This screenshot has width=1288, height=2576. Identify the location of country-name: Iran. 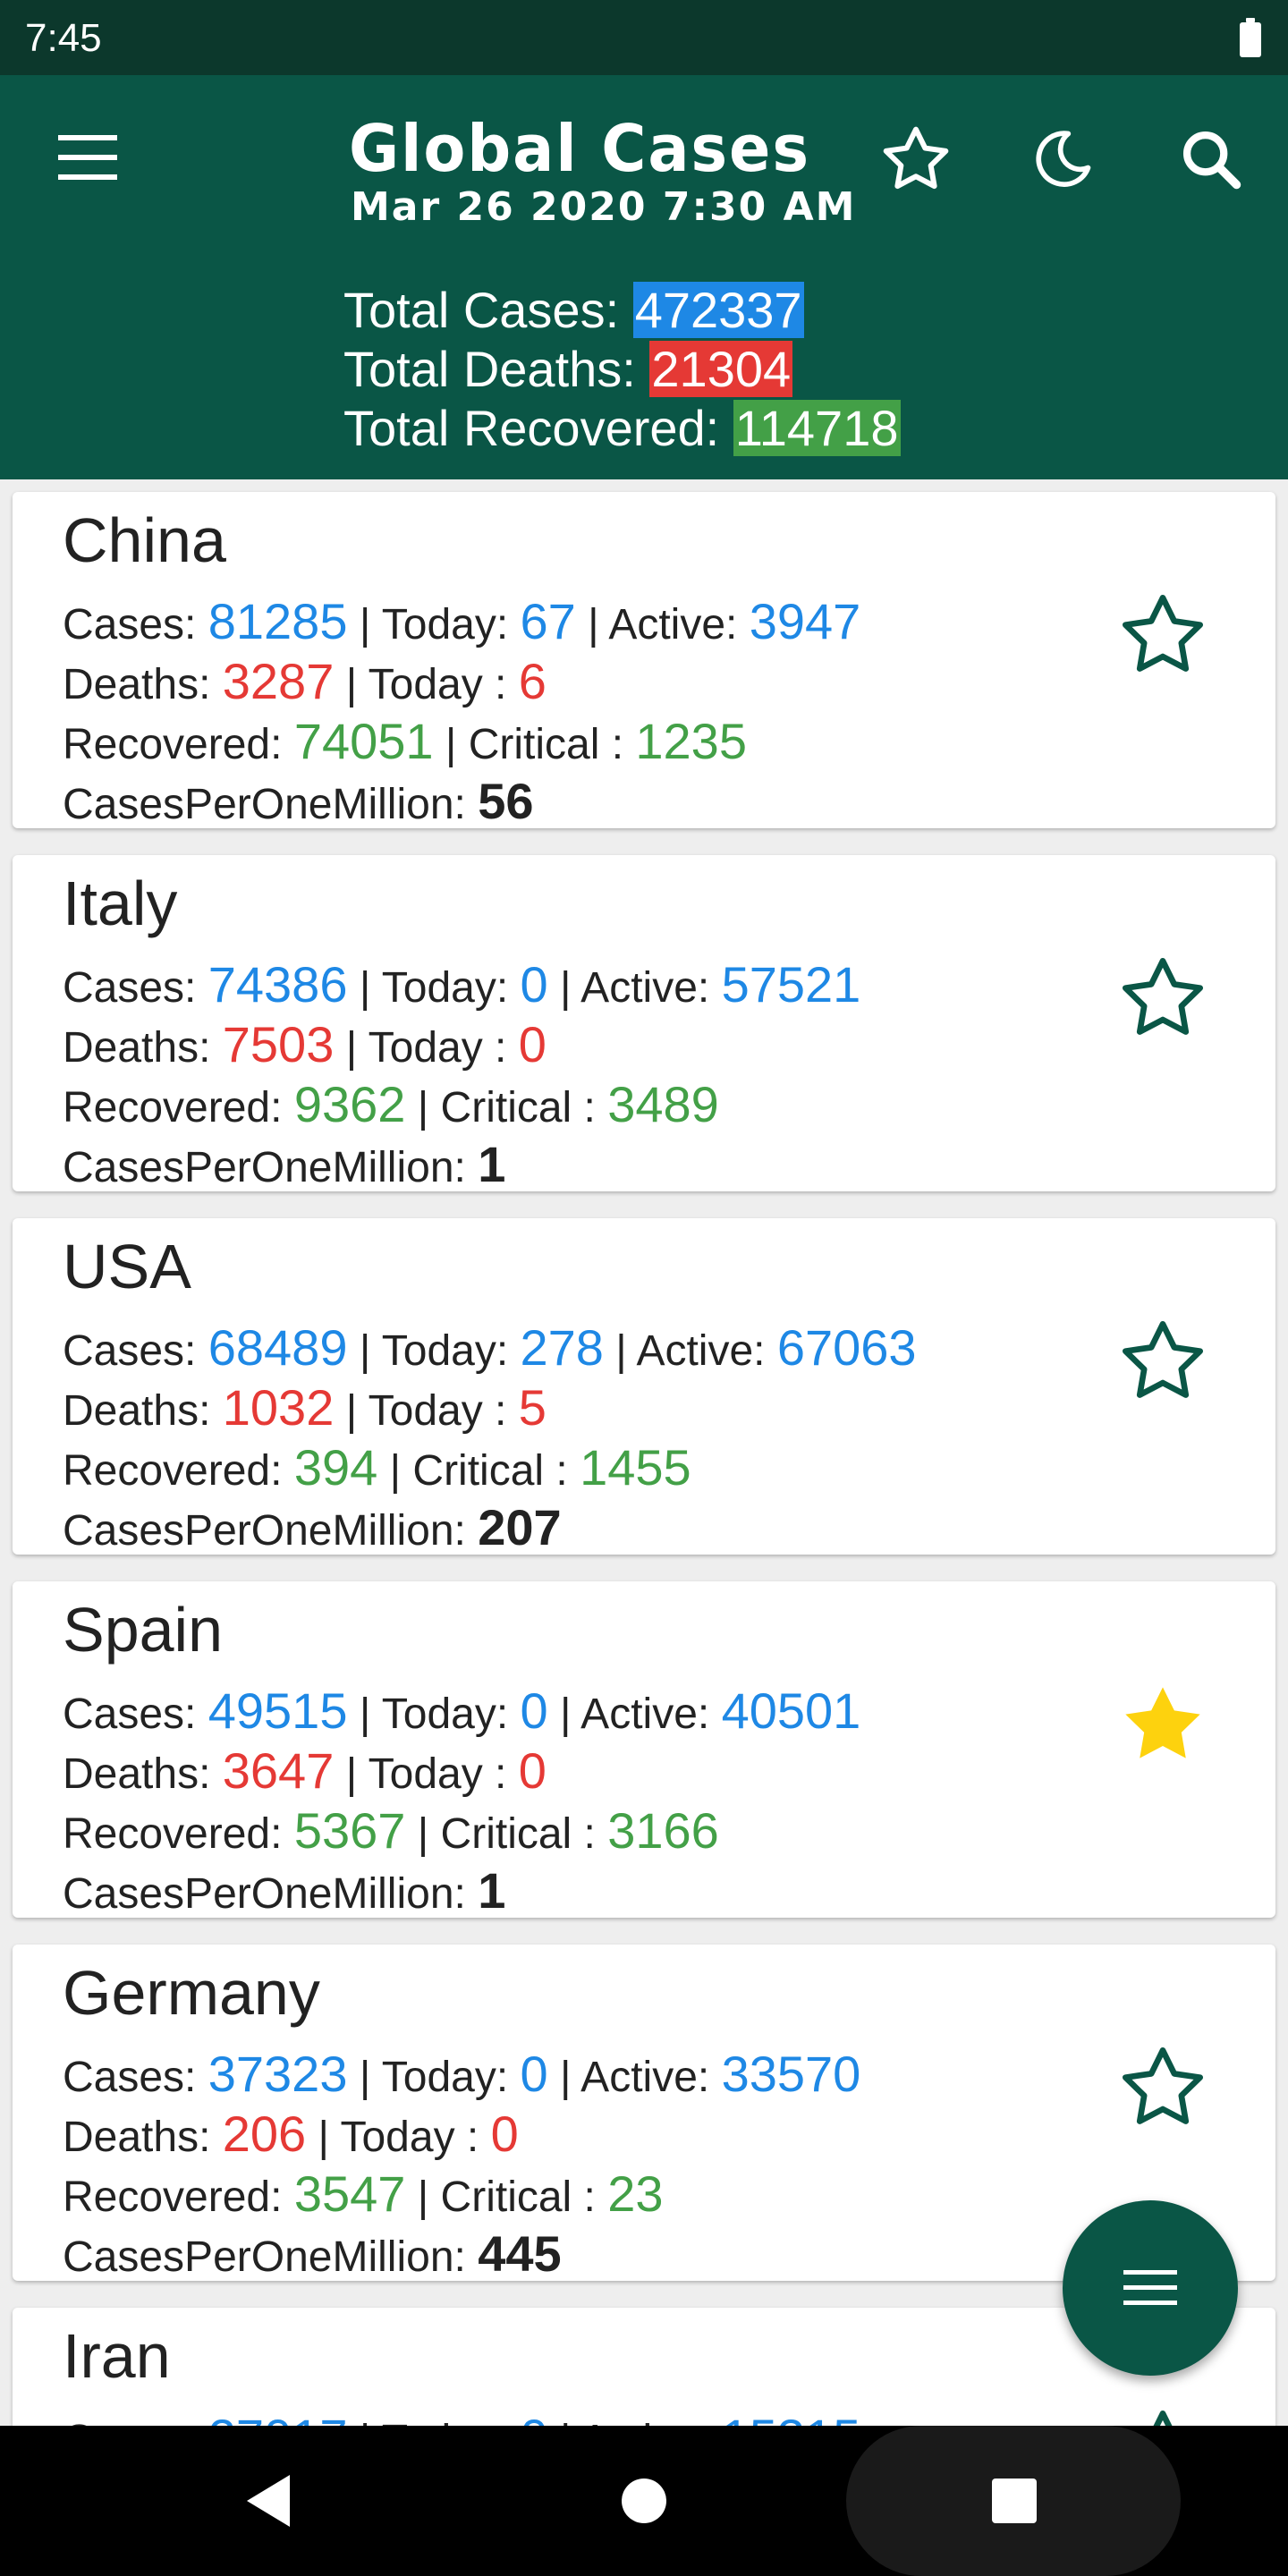
(117, 2356).